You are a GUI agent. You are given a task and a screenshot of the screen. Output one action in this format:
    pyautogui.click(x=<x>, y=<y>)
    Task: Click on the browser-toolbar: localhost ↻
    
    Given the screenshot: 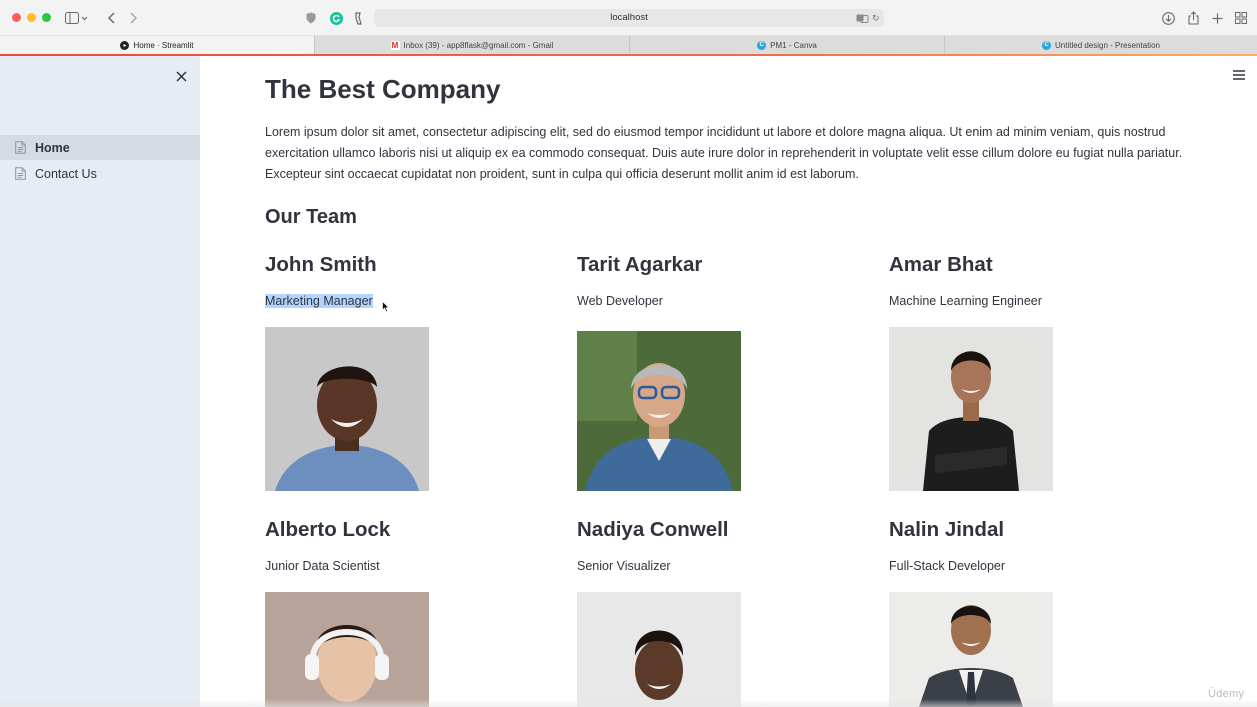 What is the action you would take?
    pyautogui.click(x=628, y=18)
    